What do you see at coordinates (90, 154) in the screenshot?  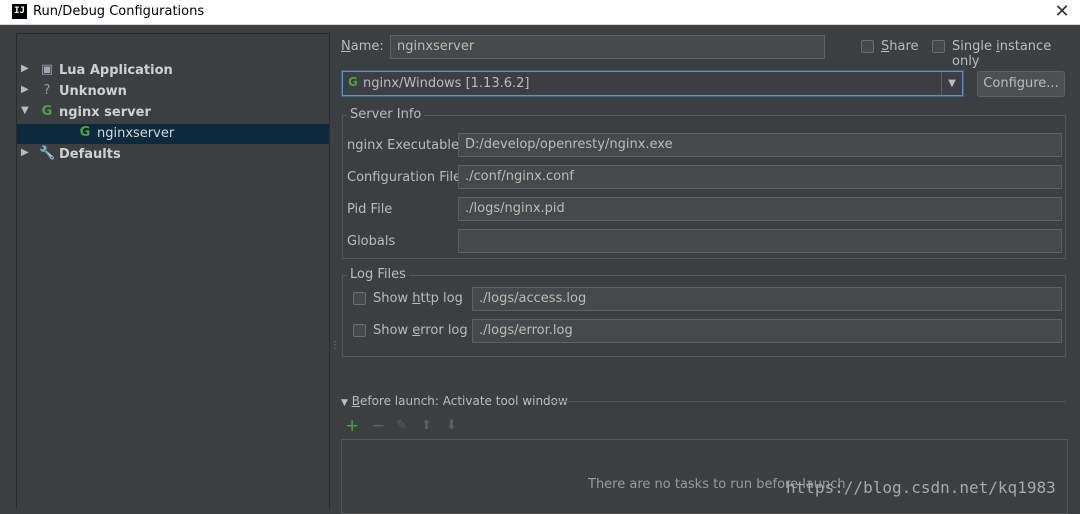 I see `tree-item-label: Defaults` at bounding box center [90, 154].